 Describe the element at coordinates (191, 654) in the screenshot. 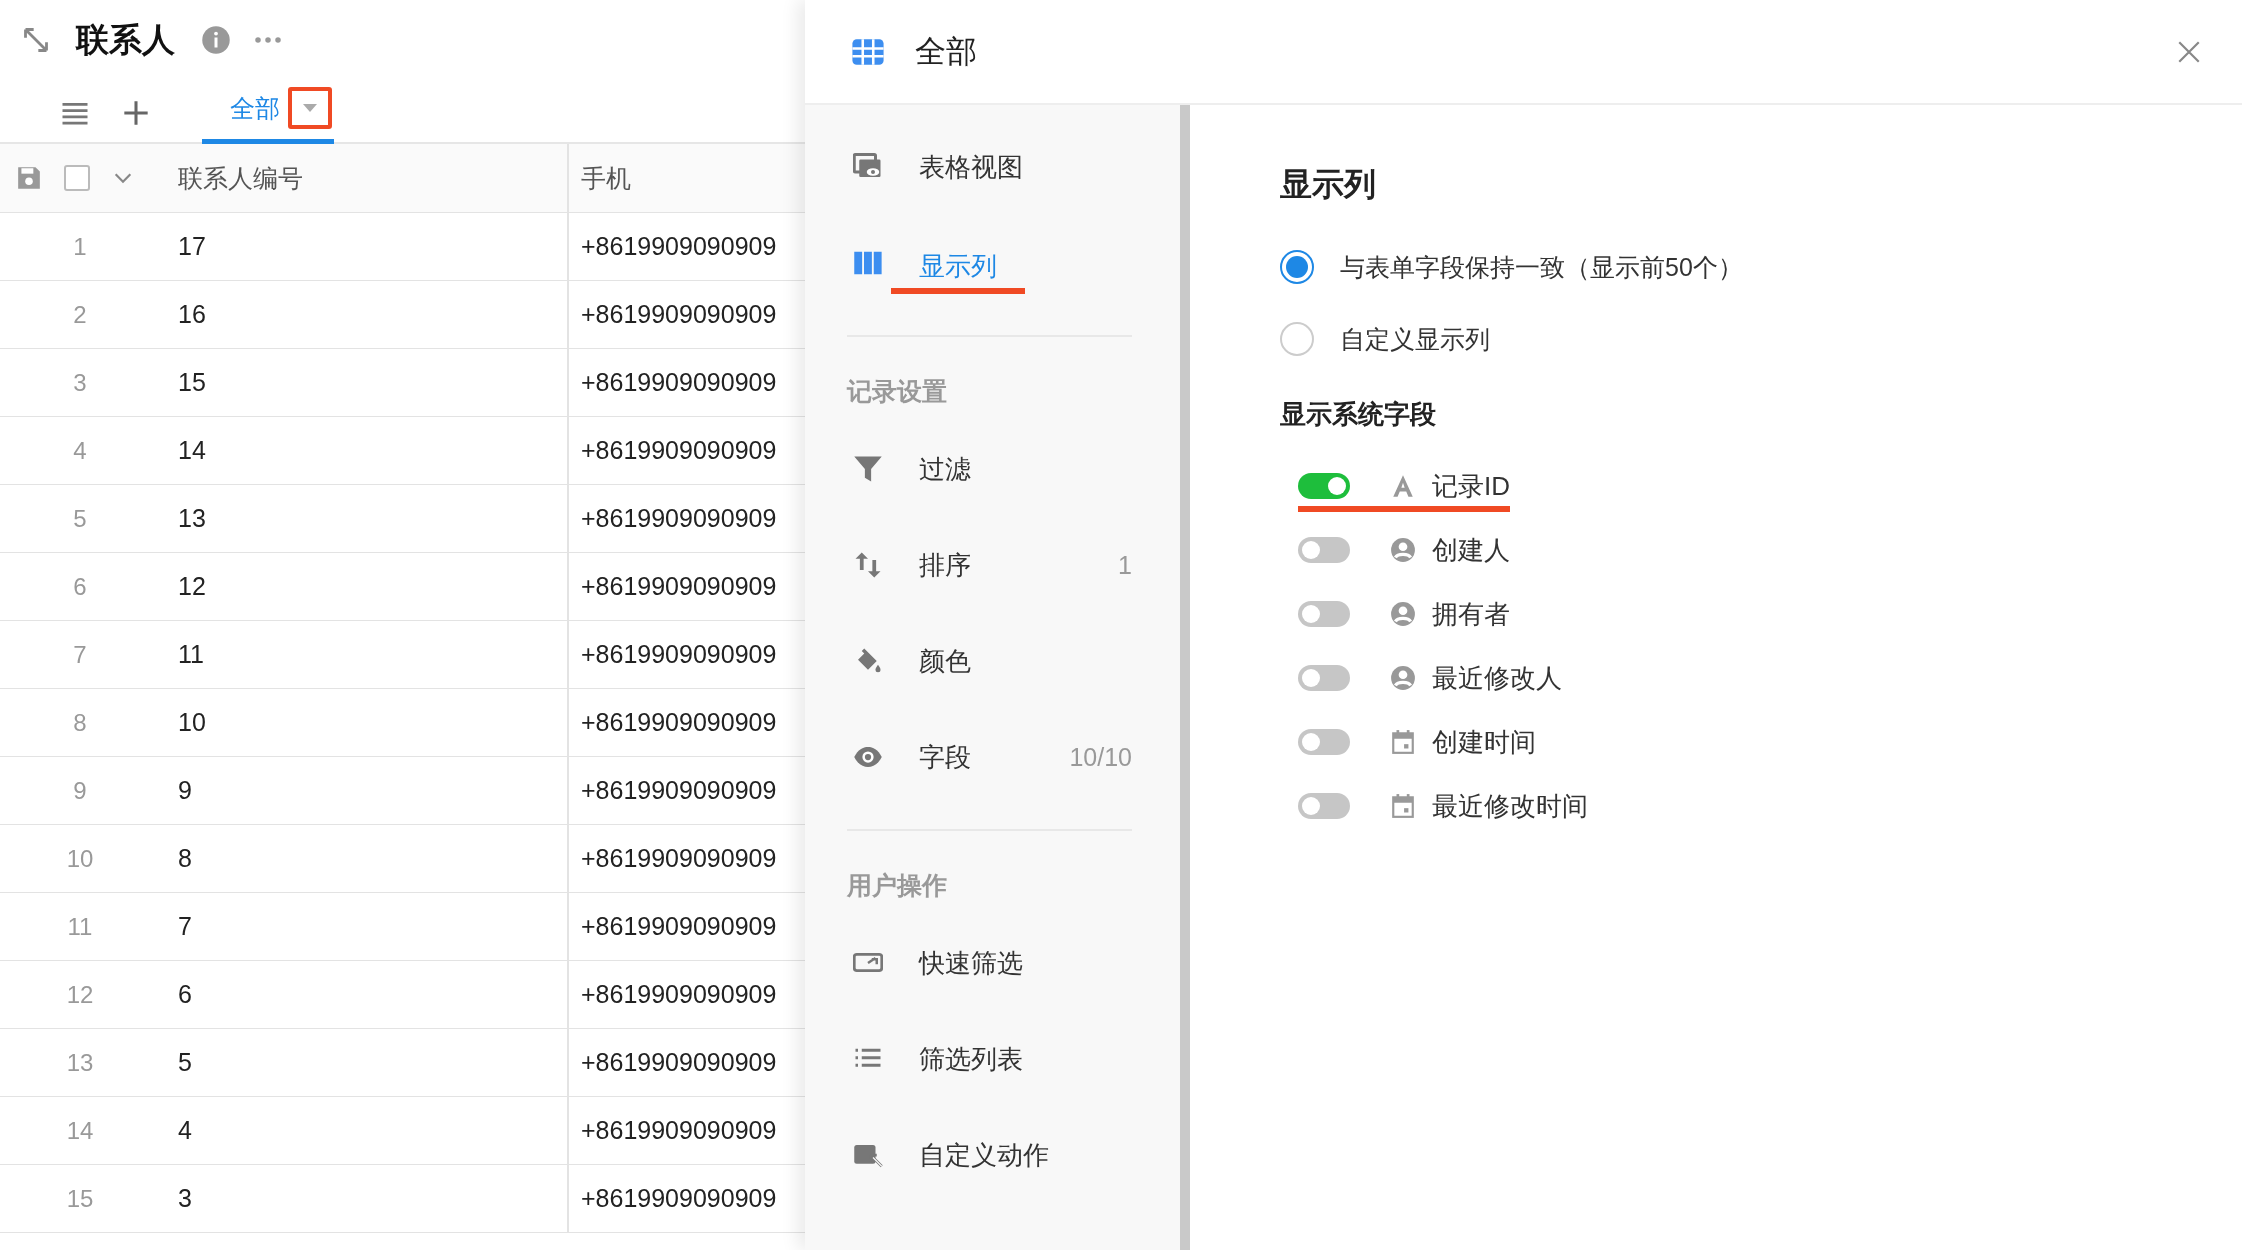

I see `table-cell-text: 11` at that location.